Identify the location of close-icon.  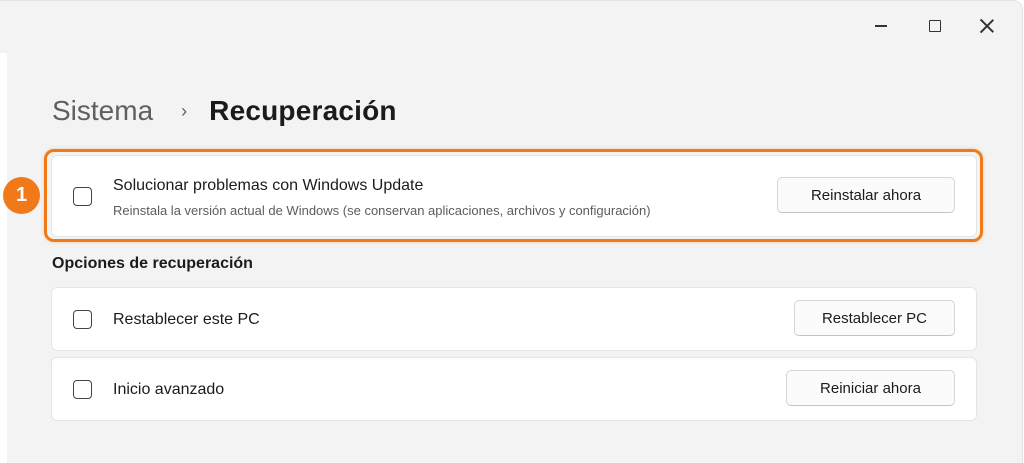
(987, 26).